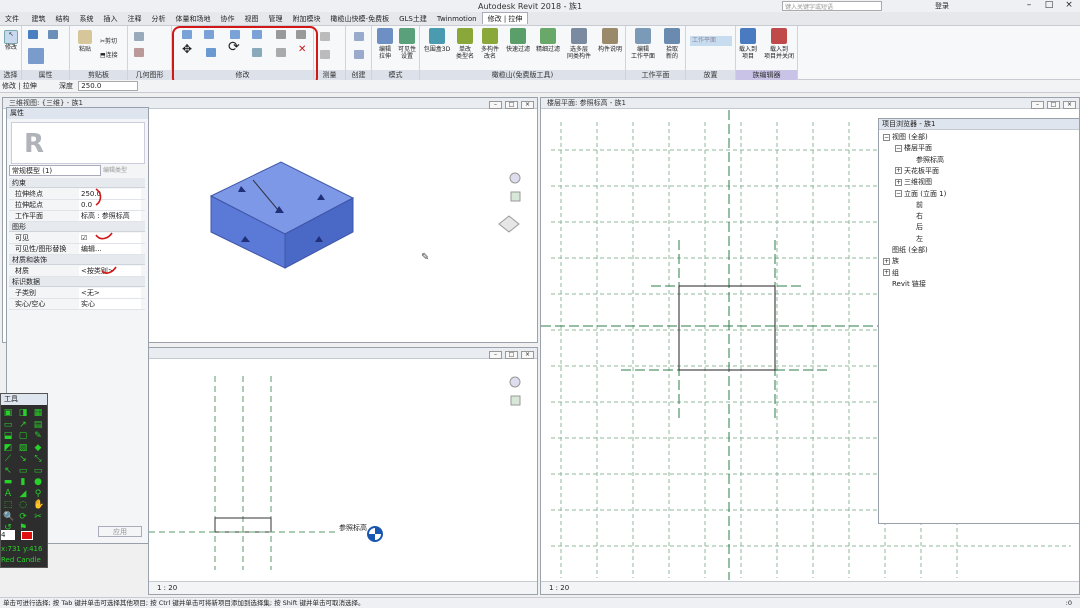  What do you see at coordinates (727, 328) in the screenshot?
I see `extrusion-outline` at bounding box center [727, 328].